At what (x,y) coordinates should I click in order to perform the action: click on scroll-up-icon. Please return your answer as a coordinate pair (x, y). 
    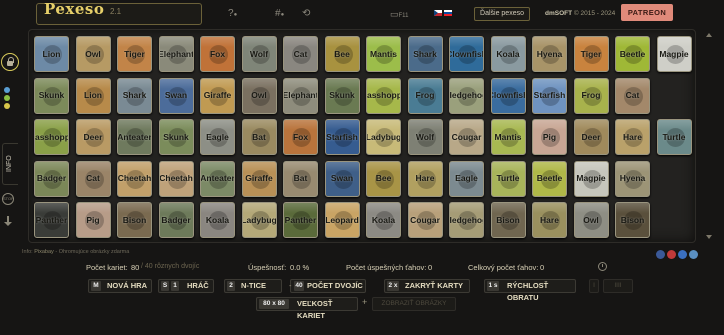
    Looking at the image, I should click on (709, 35).